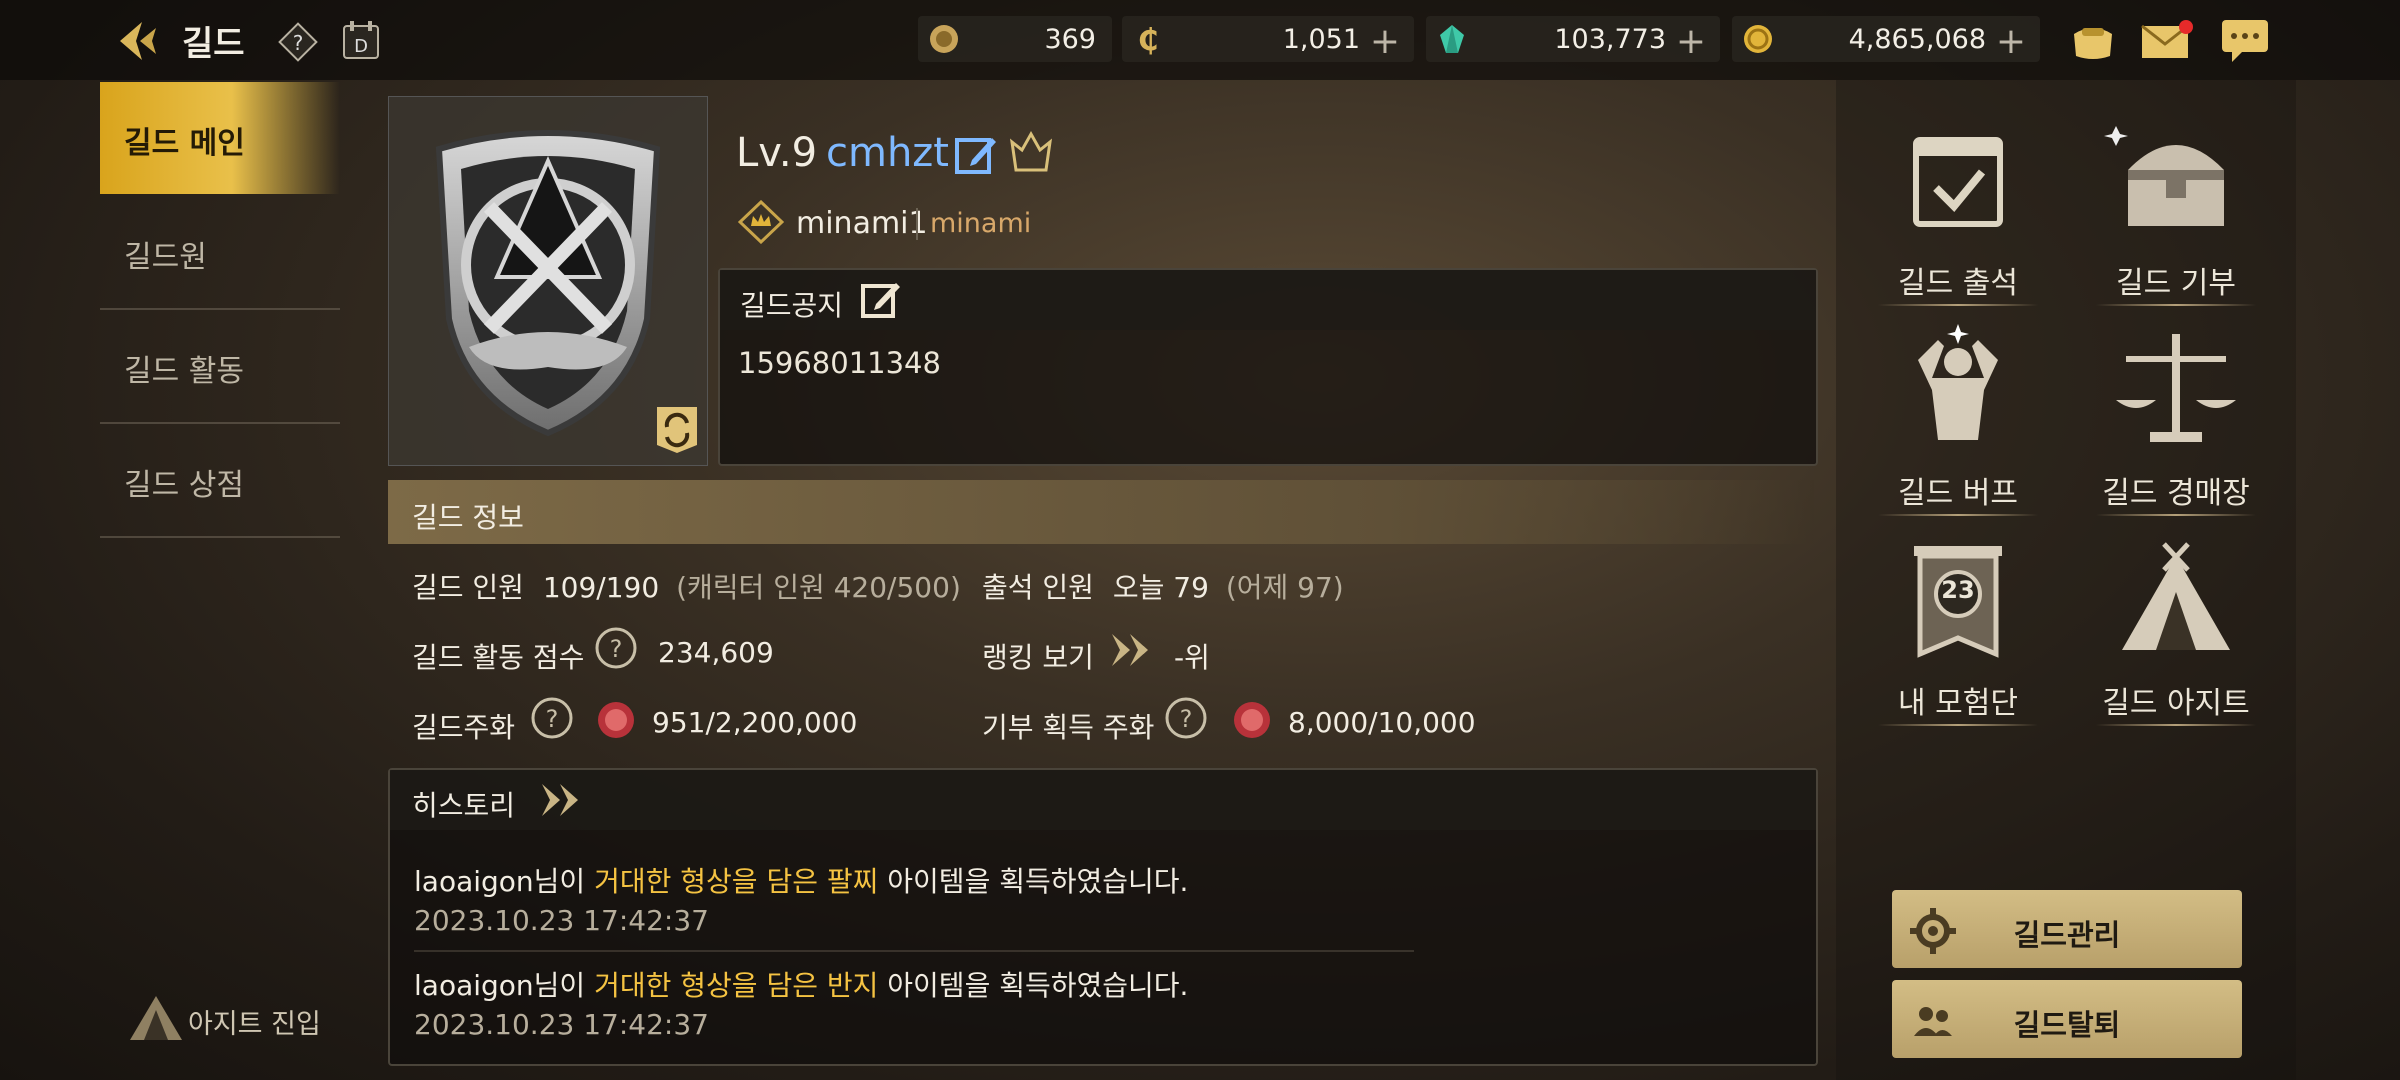 This screenshot has width=2400, height=1080. I want to click on side-guild-donation: 길드 기부, so click(2176, 210).